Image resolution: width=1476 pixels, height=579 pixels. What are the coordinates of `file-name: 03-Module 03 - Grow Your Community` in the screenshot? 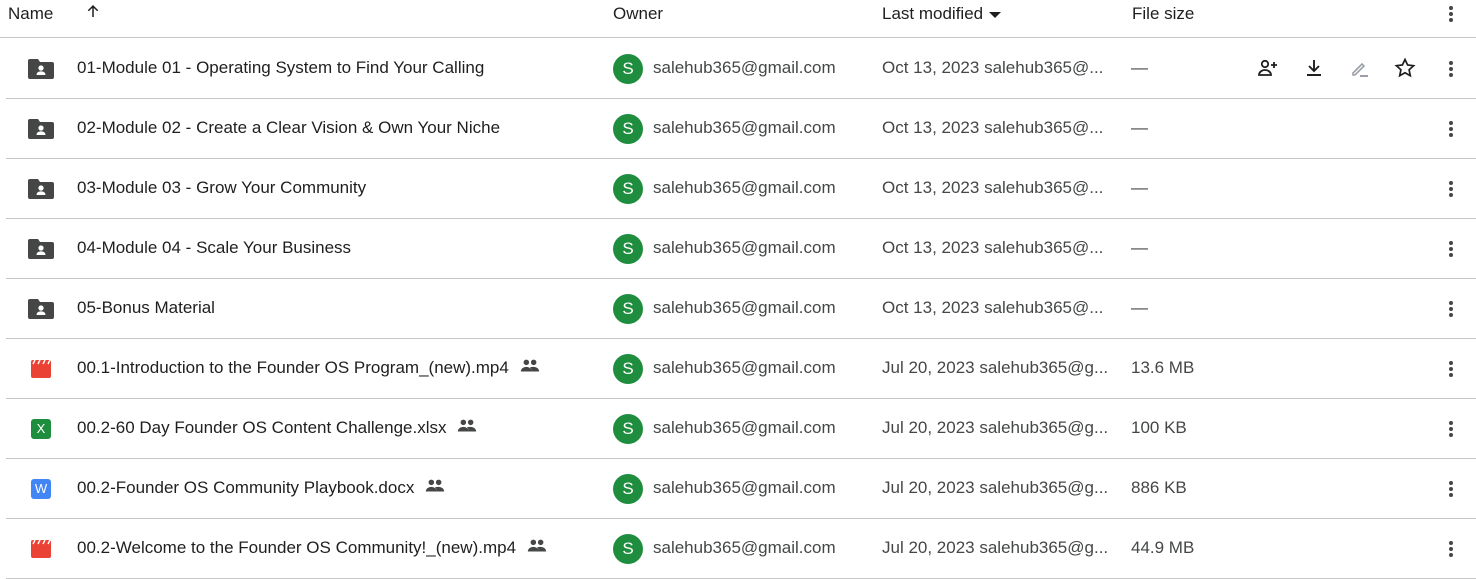 It's located at (221, 188).